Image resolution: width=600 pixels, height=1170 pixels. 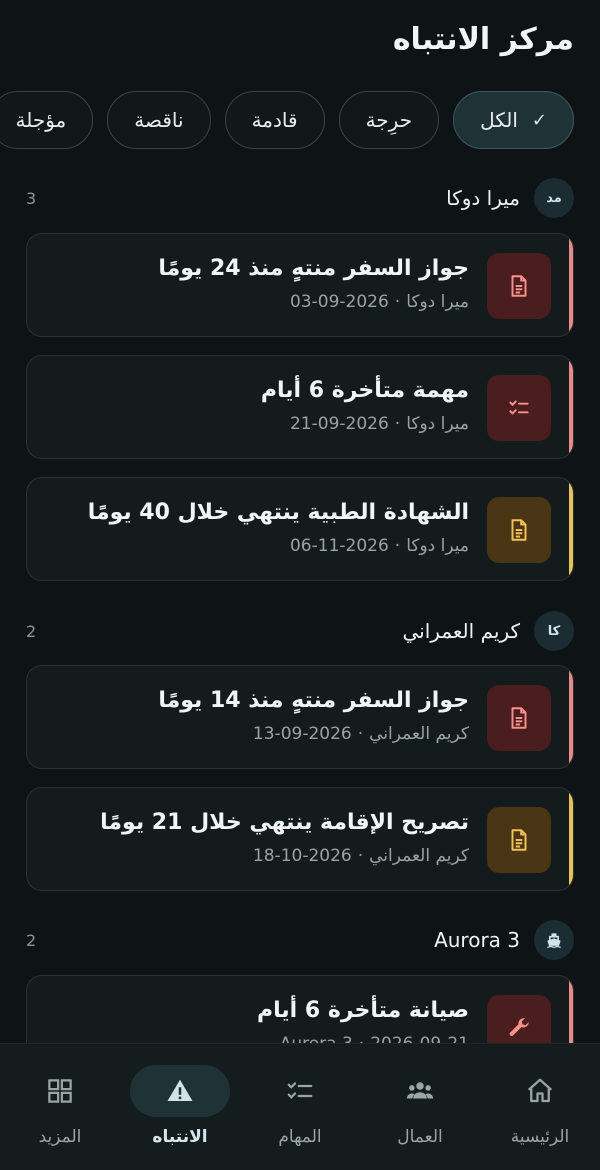 What do you see at coordinates (461, 631) in the screenshot?
I see `group-name: كريم العمراني` at bounding box center [461, 631].